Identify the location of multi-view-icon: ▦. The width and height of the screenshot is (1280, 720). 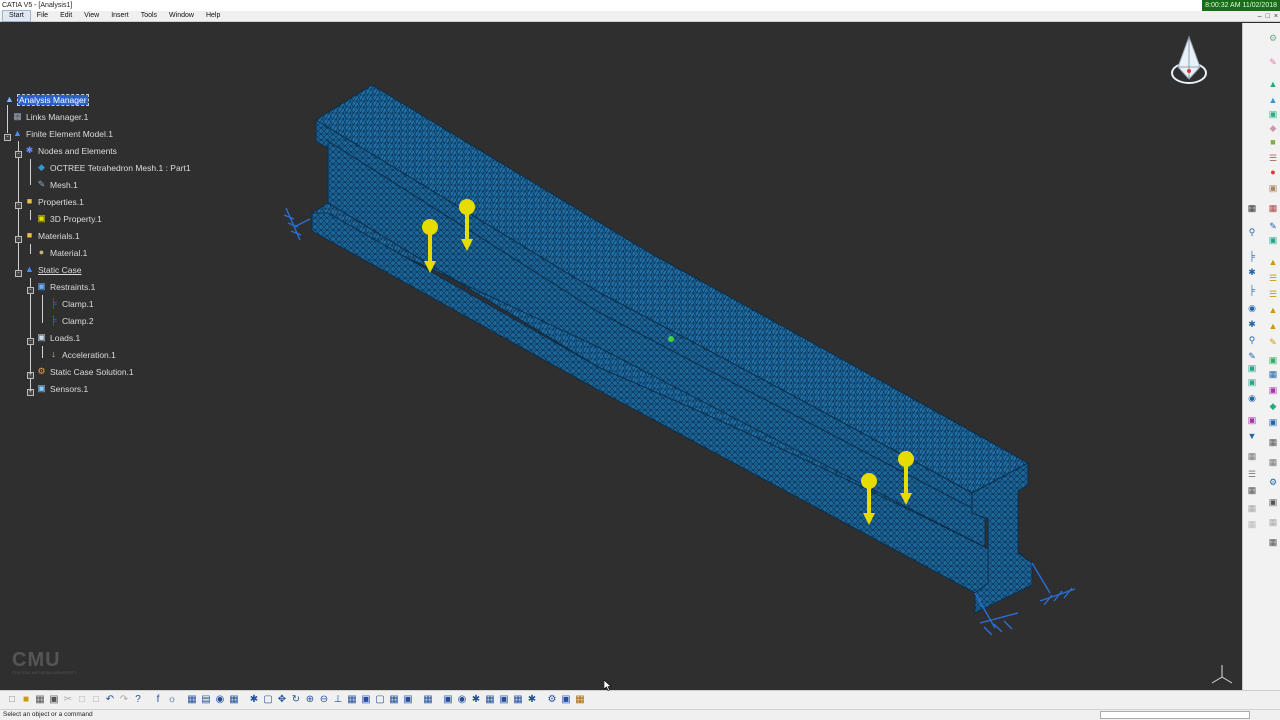
(352, 700).